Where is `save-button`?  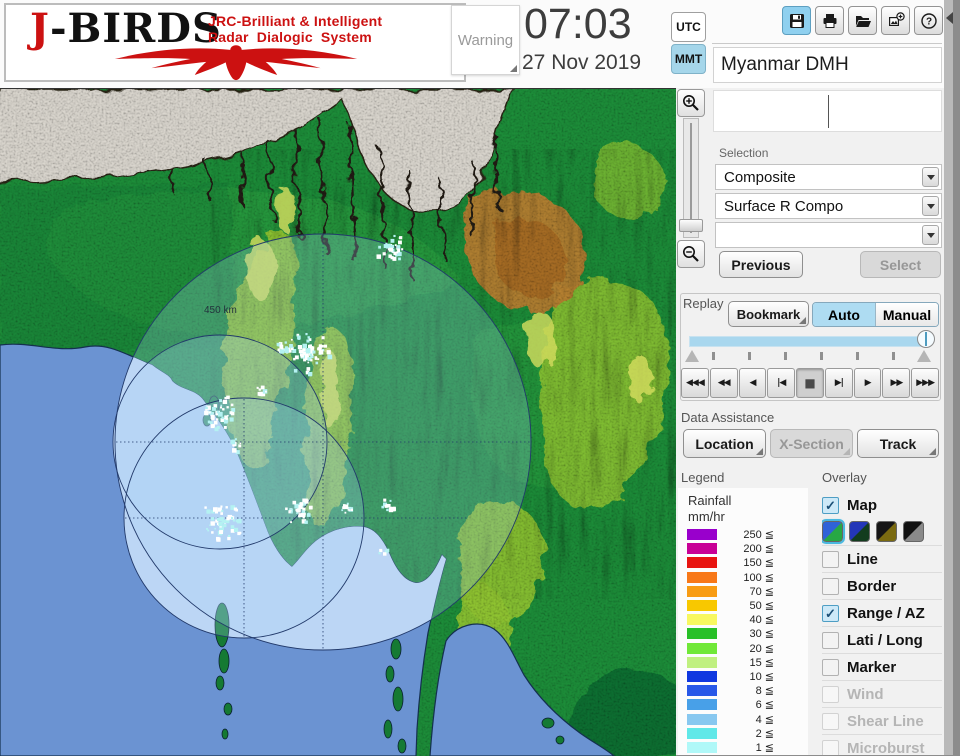
save-button is located at coordinates (796, 20).